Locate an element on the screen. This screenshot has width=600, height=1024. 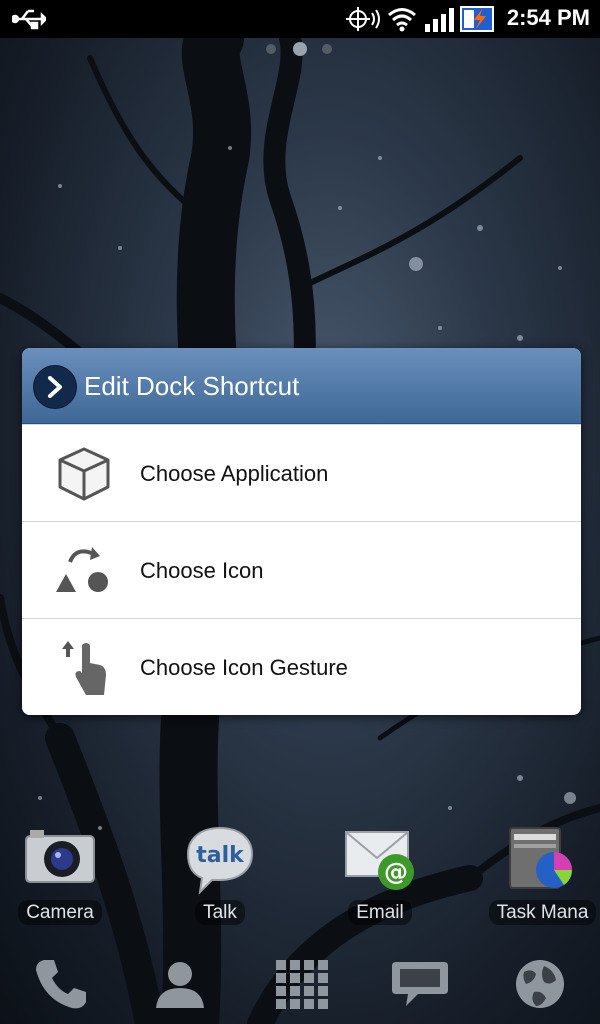
gps-icon is located at coordinates (364, 21).